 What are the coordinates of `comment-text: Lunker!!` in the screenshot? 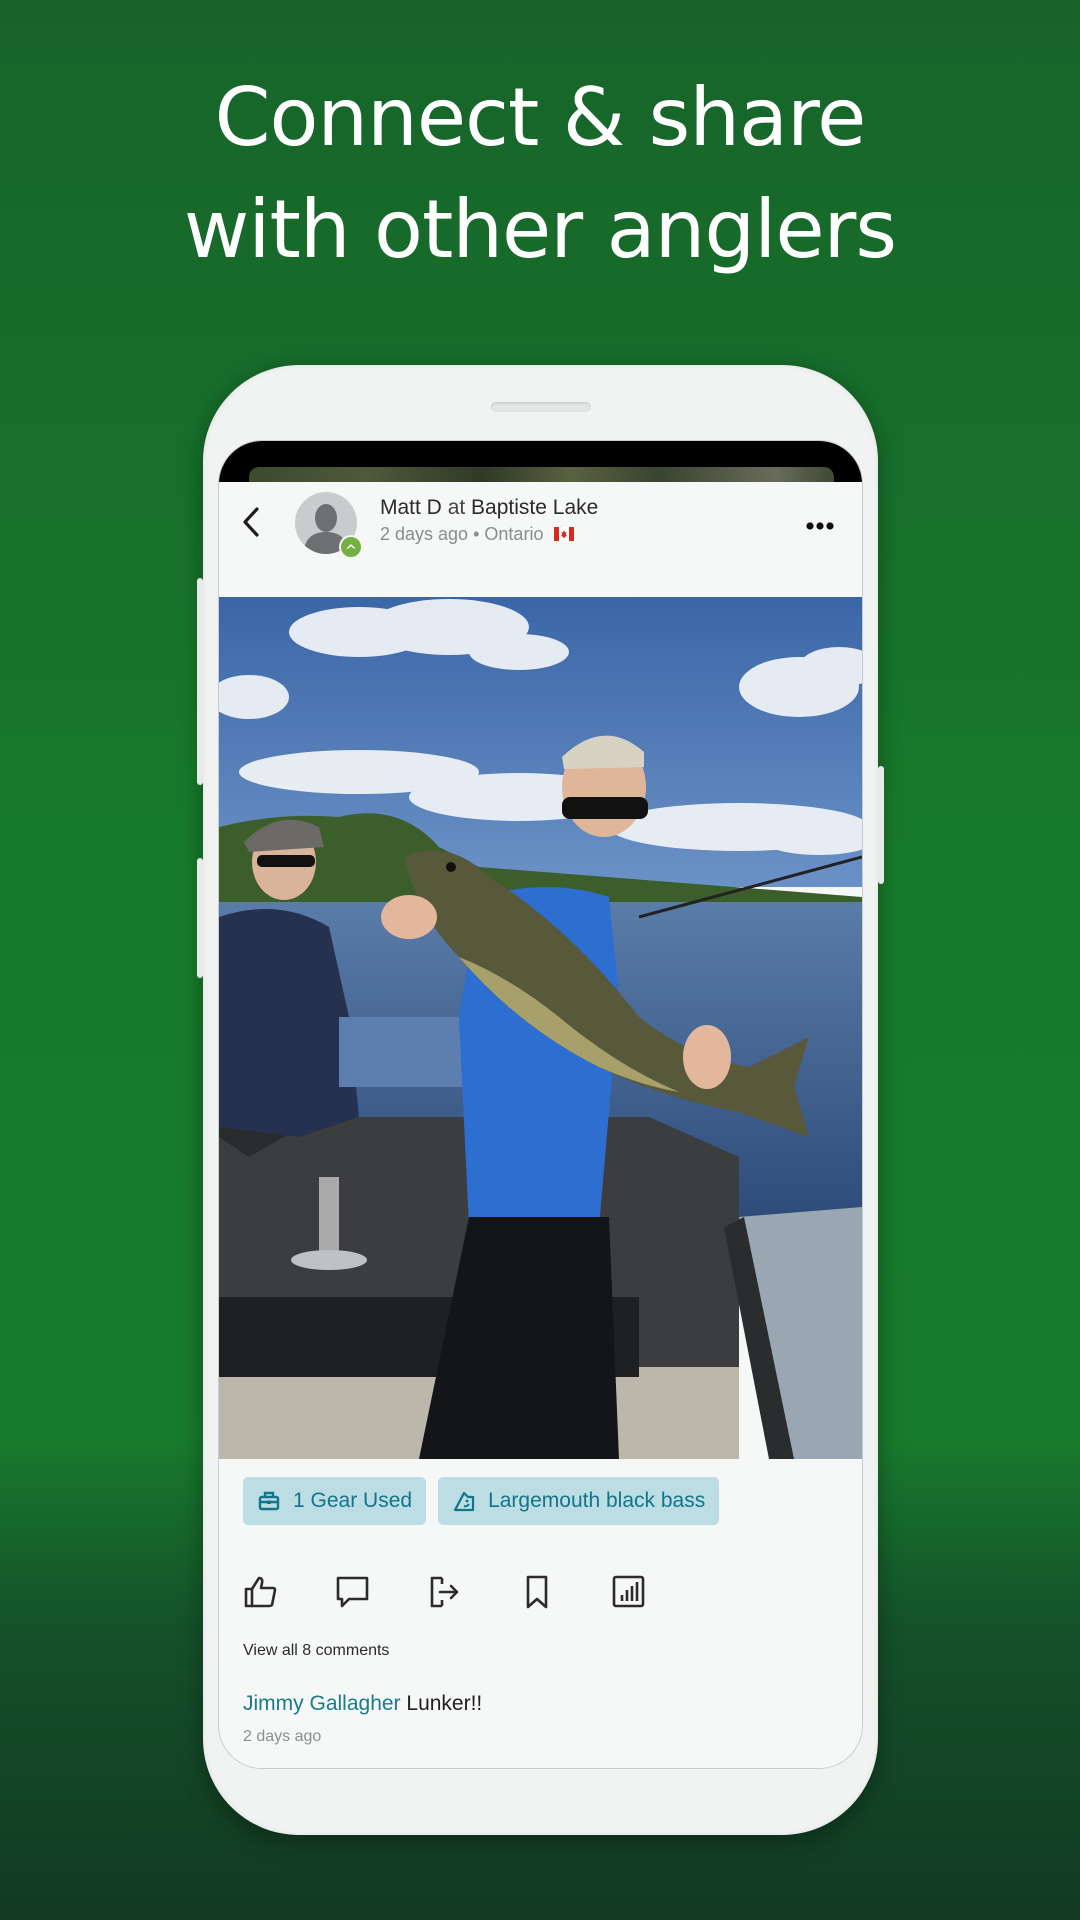 It's located at (444, 1703).